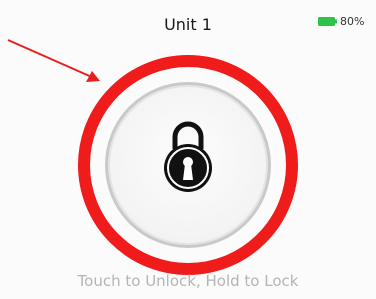  I want to click on lock-hint: Touch to Unlock, Hold to Lock, so click(188, 281).